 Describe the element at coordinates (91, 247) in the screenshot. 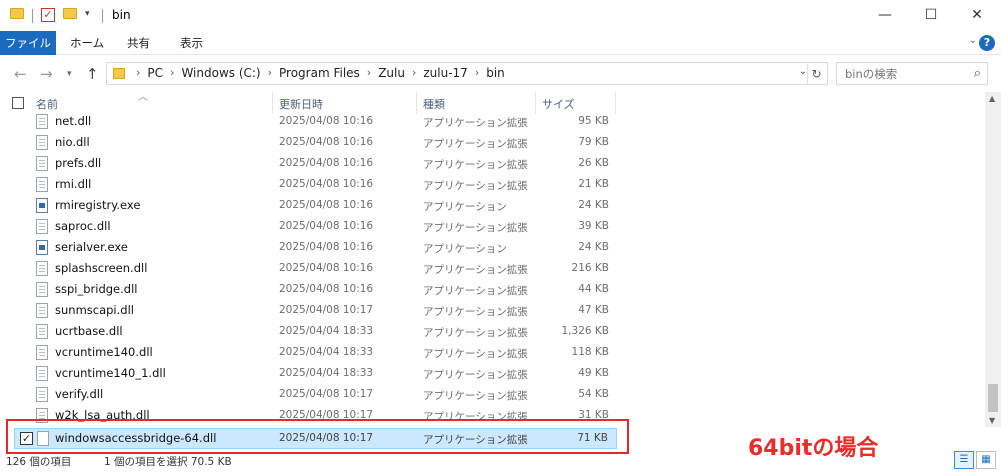

I see `file-name: serialver.exe` at that location.